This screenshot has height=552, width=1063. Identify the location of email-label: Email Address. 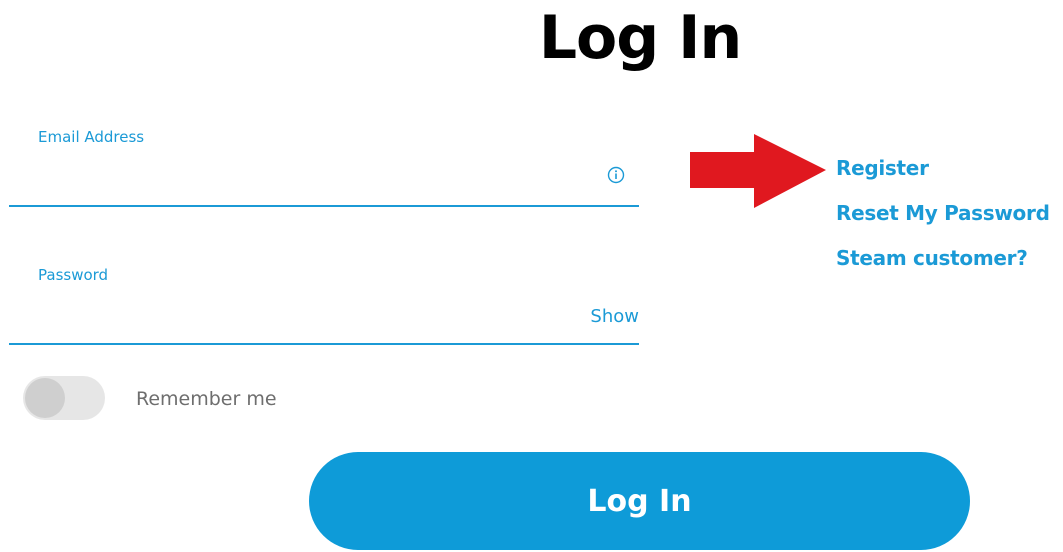
(91, 137).